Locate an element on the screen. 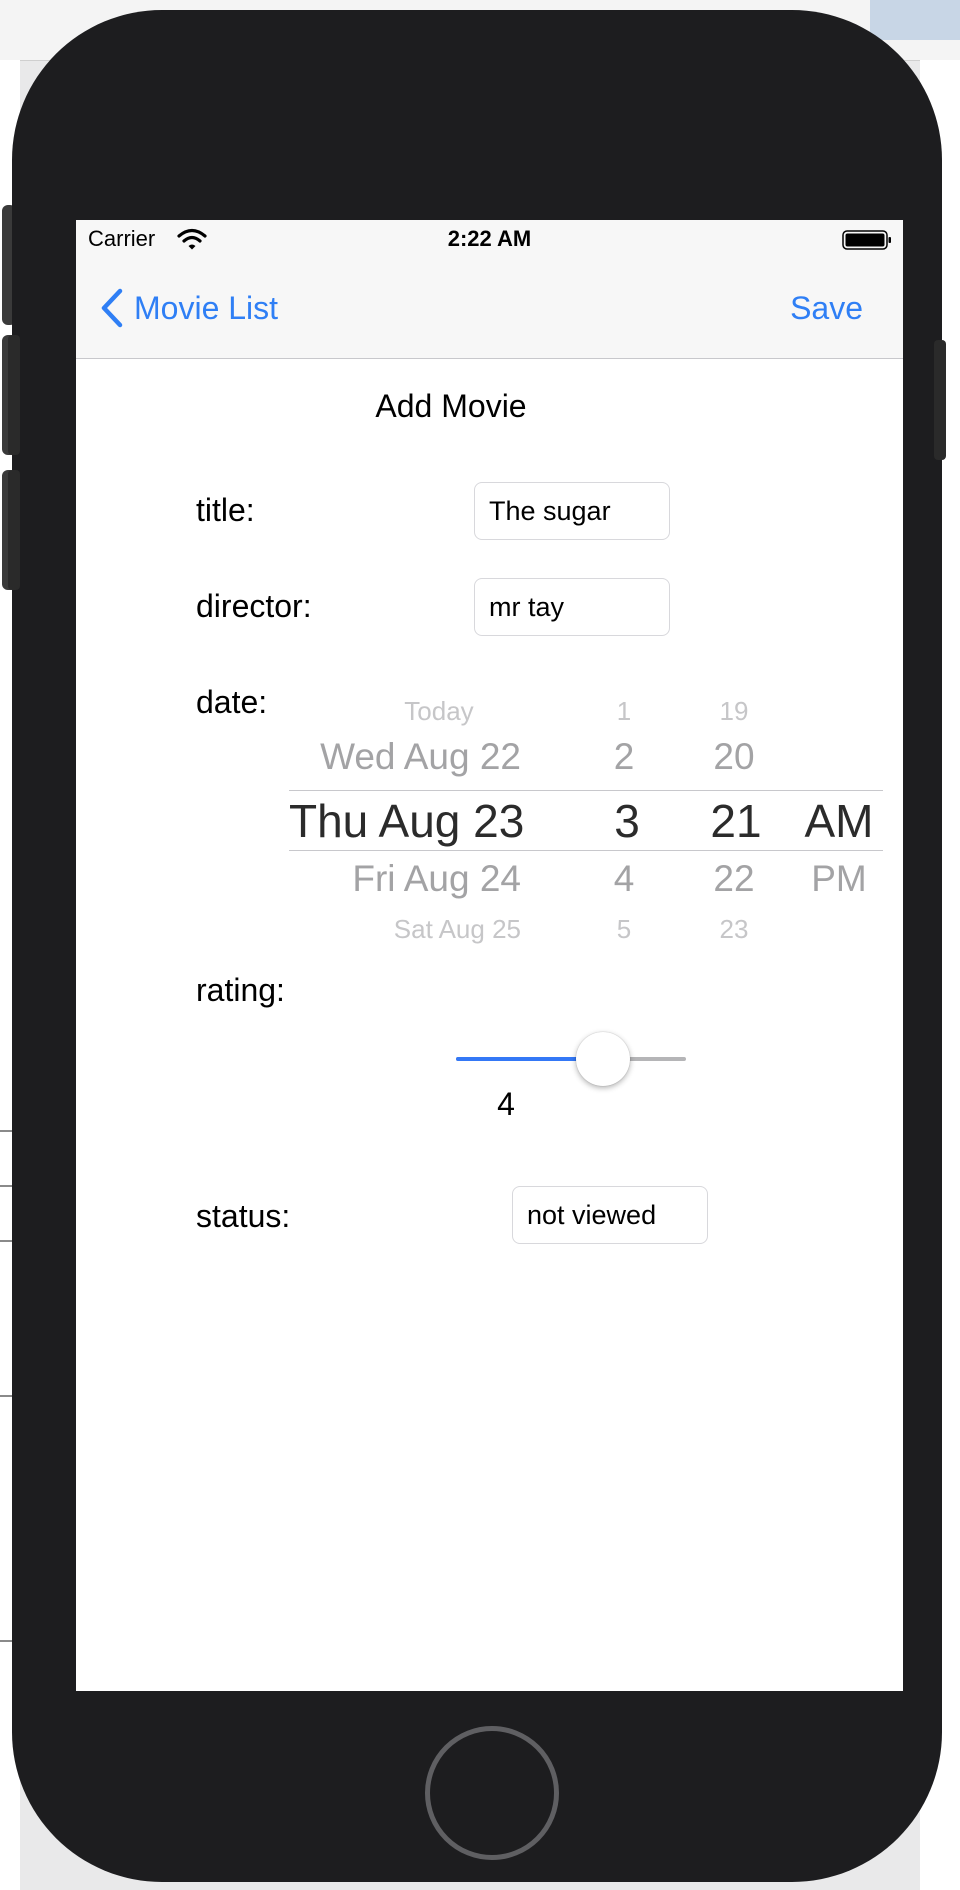 The image size is (960, 1890). picker-minute-option: 20 is located at coordinates (734, 757).